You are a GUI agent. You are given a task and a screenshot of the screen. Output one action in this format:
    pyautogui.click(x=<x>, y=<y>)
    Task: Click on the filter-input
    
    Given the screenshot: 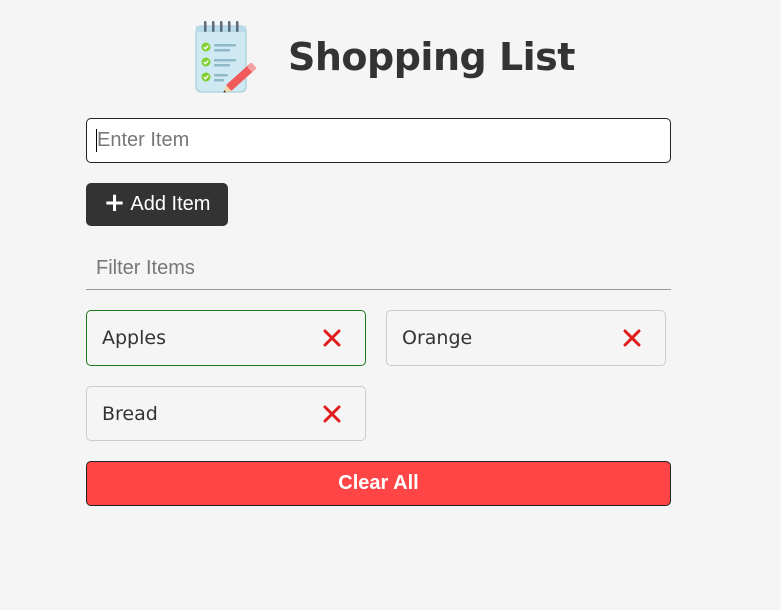 What is the action you would take?
    pyautogui.click(x=378, y=269)
    